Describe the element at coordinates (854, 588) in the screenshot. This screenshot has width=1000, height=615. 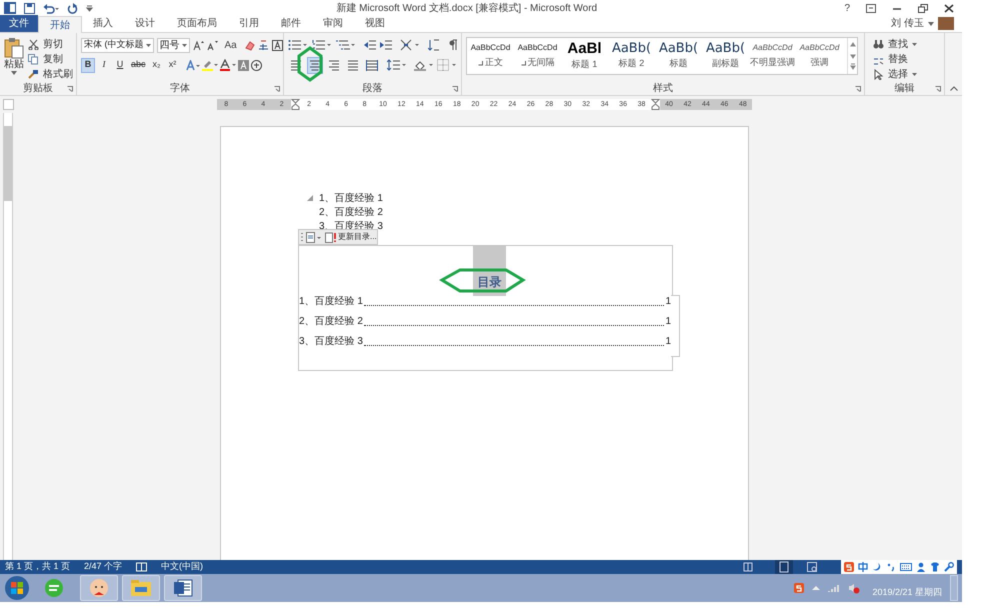
I see `volume-muted-icon` at that location.